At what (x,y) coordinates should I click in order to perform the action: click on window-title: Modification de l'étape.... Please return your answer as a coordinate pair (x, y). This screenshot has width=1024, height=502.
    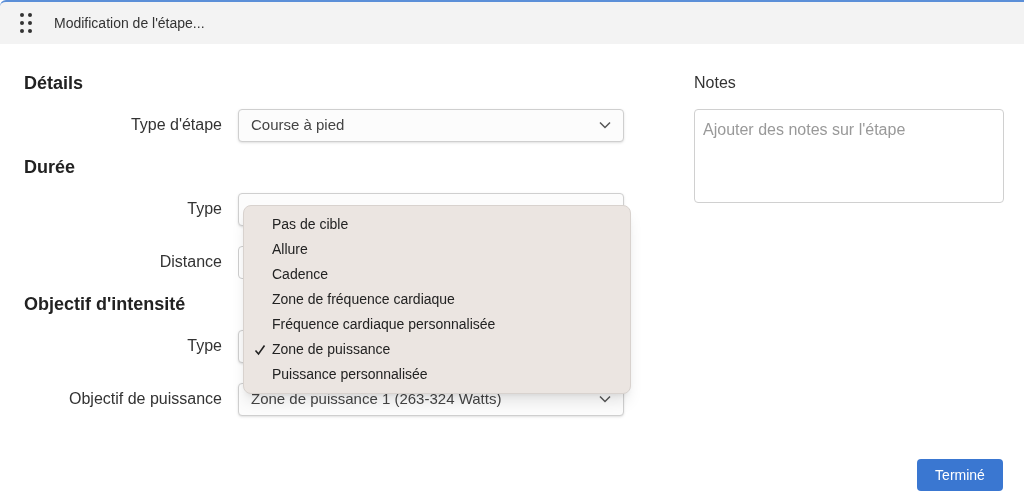
    Looking at the image, I should click on (129, 23).